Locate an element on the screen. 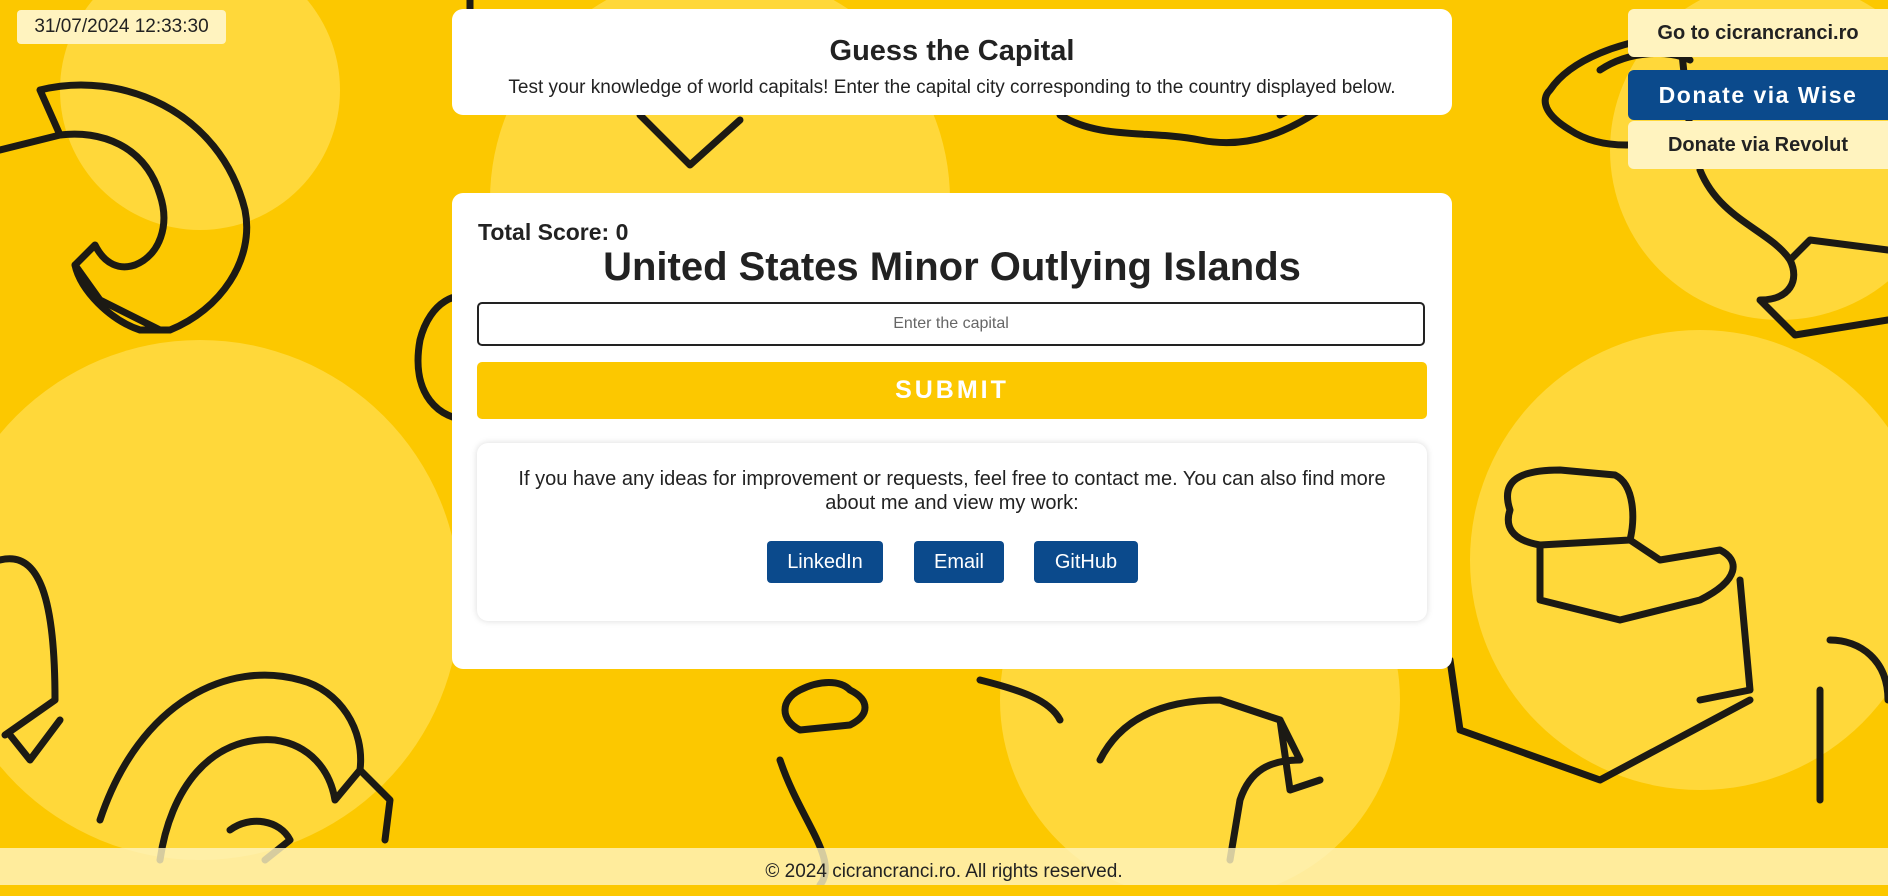  go-to-site-button: Go to cicrancranci.ro is located at coordinates (1758, 33).